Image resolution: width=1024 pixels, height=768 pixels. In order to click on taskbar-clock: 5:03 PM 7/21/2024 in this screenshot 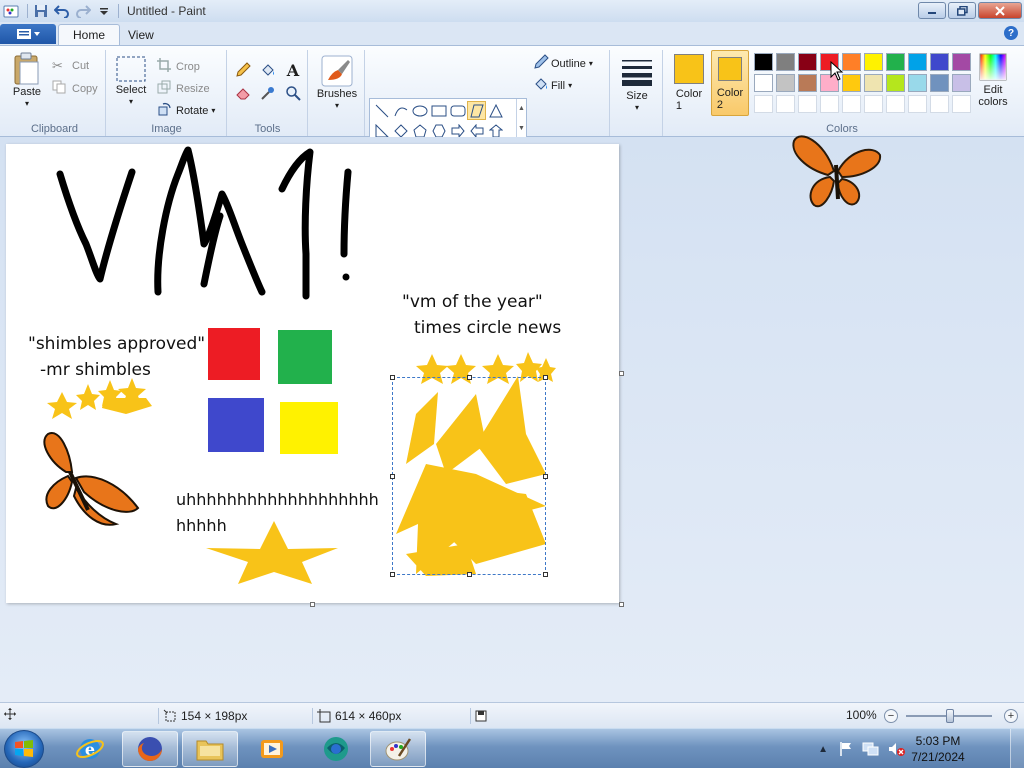, I will do `click(938, 749)`.